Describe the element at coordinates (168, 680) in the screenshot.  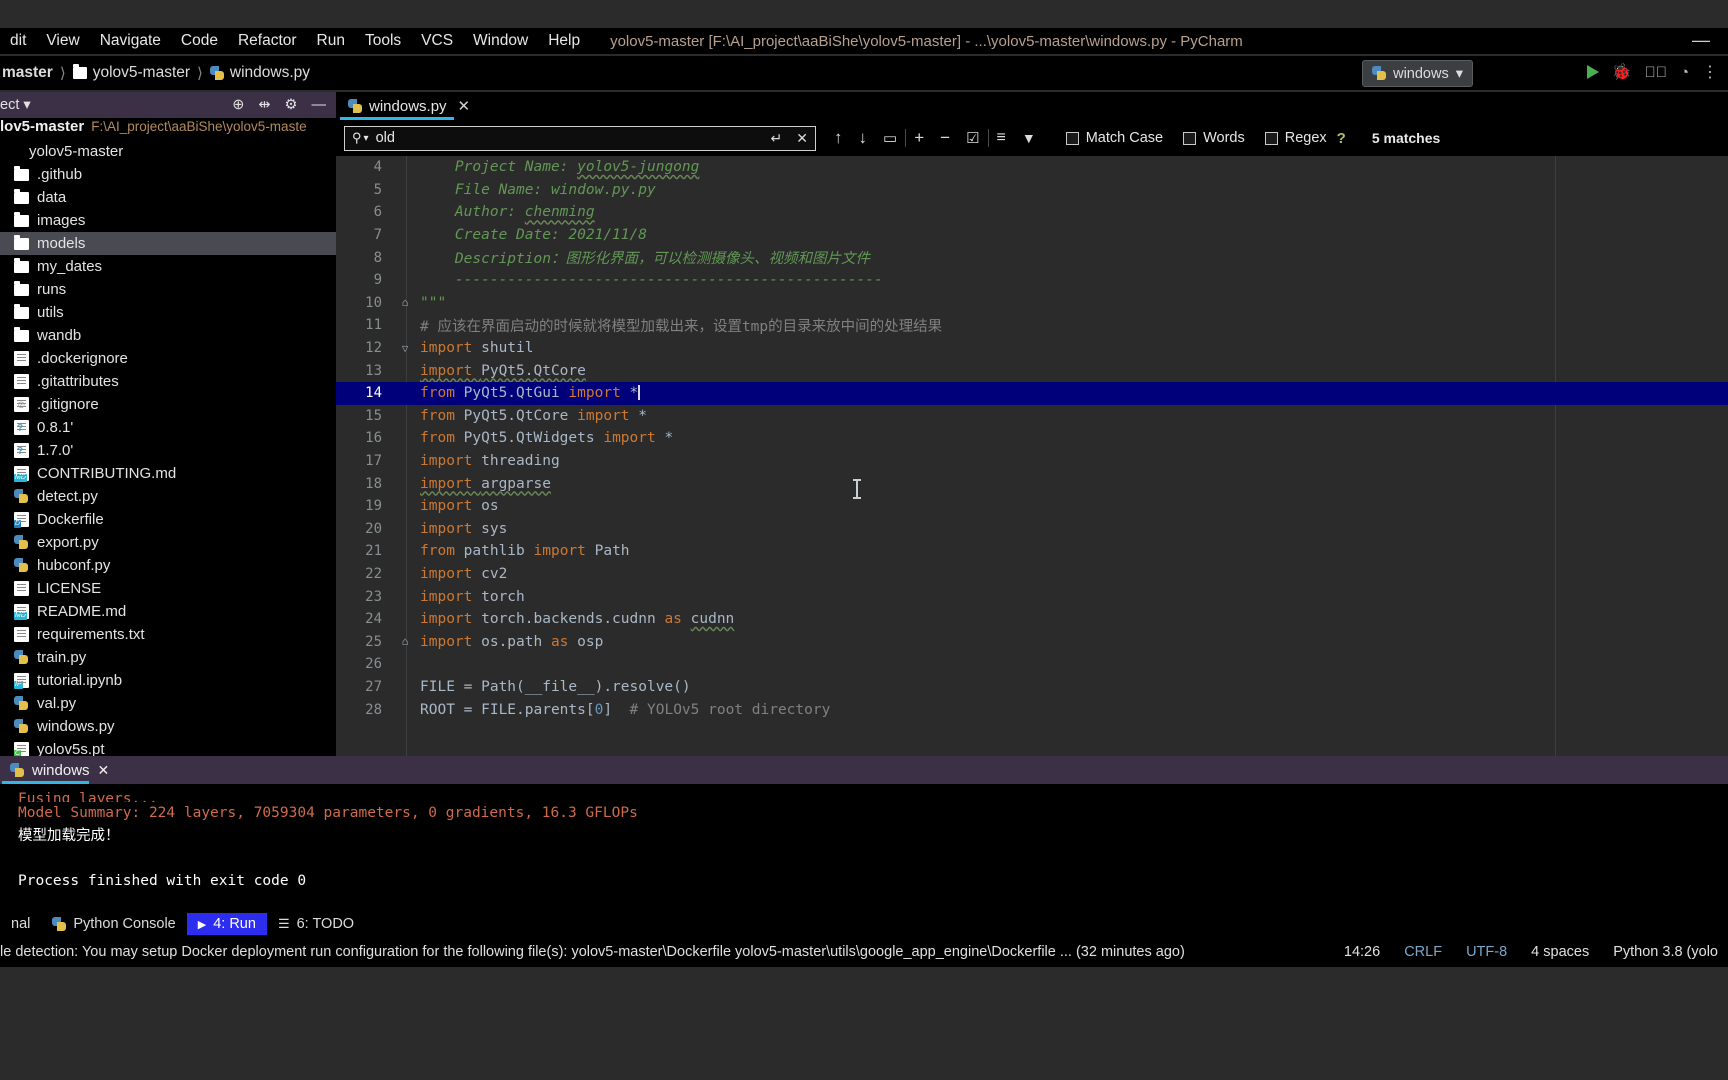
I see `tree-item-tutorial-ipynb: IP tutorial.ipynb` at that location.